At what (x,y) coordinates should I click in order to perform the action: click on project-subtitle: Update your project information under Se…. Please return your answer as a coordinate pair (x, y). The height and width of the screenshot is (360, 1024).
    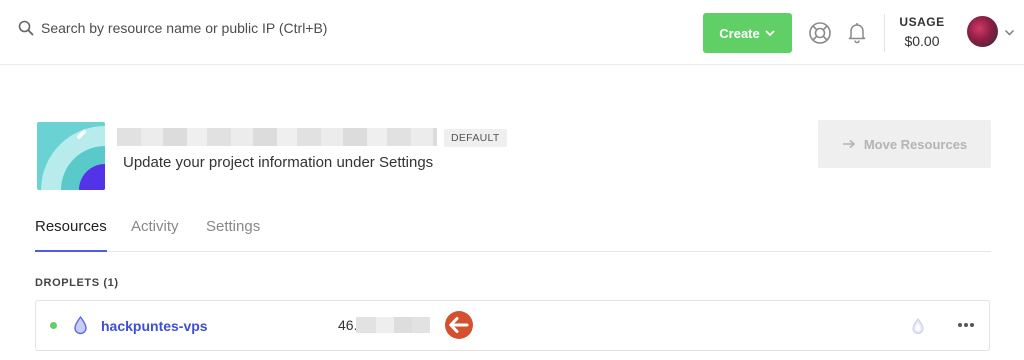
    Looking at the image, I should click on (278, 162).